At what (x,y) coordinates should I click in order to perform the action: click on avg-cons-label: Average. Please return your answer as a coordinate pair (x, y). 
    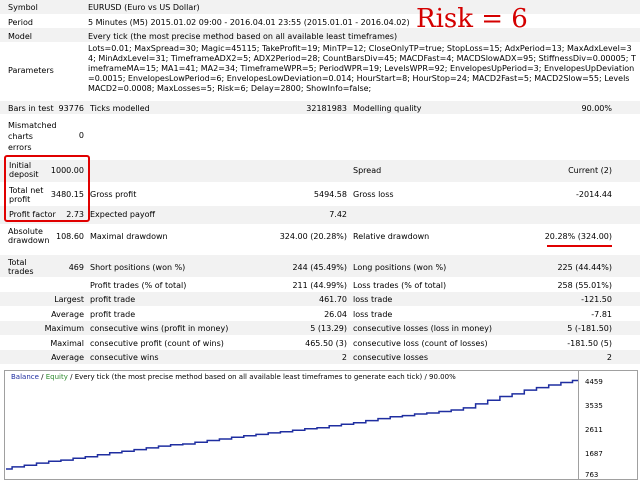
    Looking at the image, I should click on (67, 357).